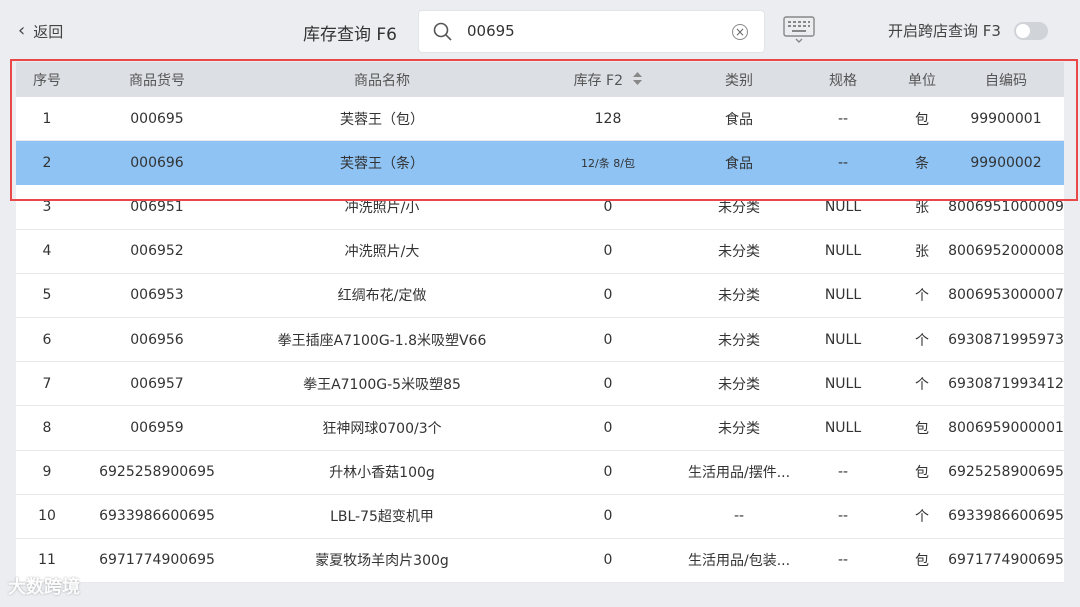  I want to click on cell-selfcode: 6971774900695, so click(1006, 560).